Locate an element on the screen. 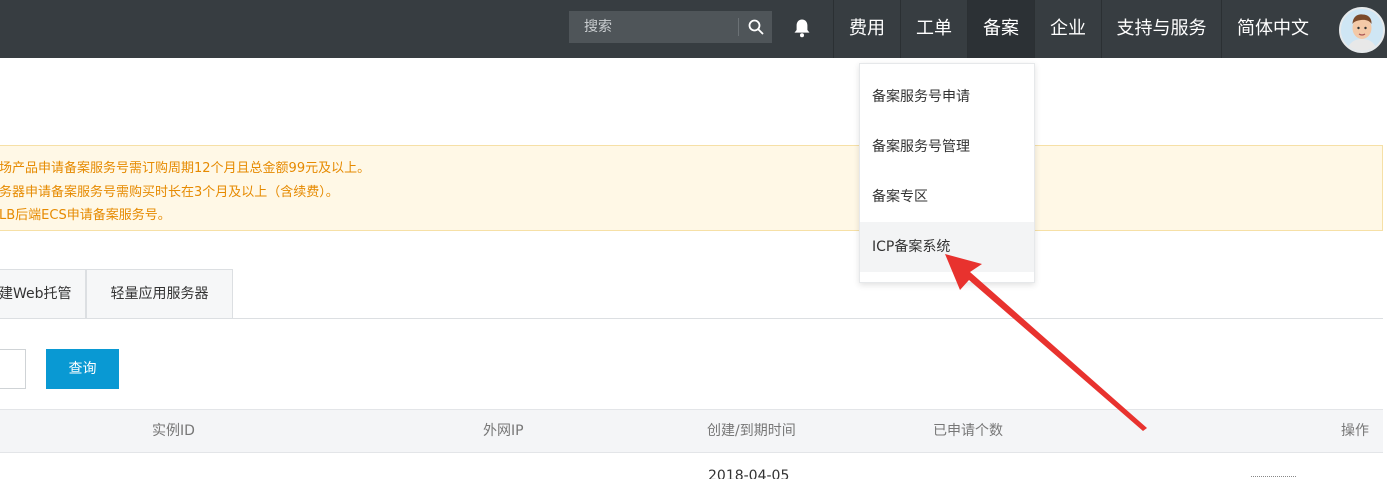 Image resolution: width=1387 pixels, height=479 pixels. nav-language: 简体中文 is located at coordinates (1273, 29).